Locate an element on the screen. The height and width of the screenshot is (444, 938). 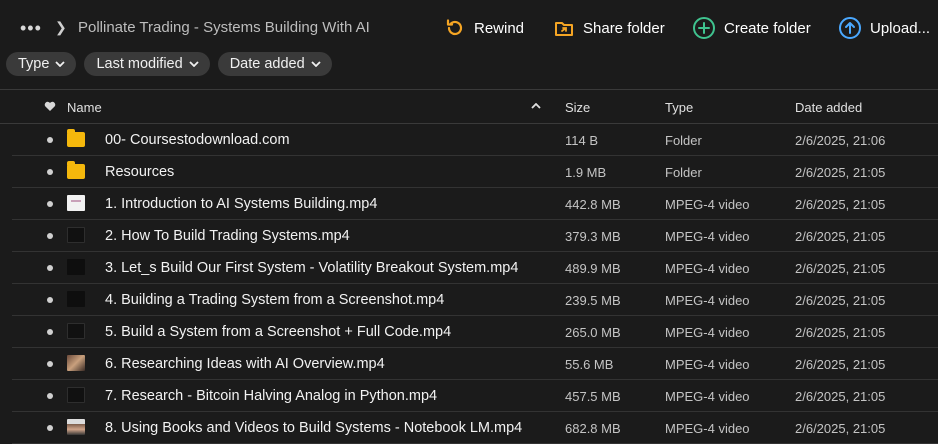
column-size: Size is located at coordinates (577, 107).